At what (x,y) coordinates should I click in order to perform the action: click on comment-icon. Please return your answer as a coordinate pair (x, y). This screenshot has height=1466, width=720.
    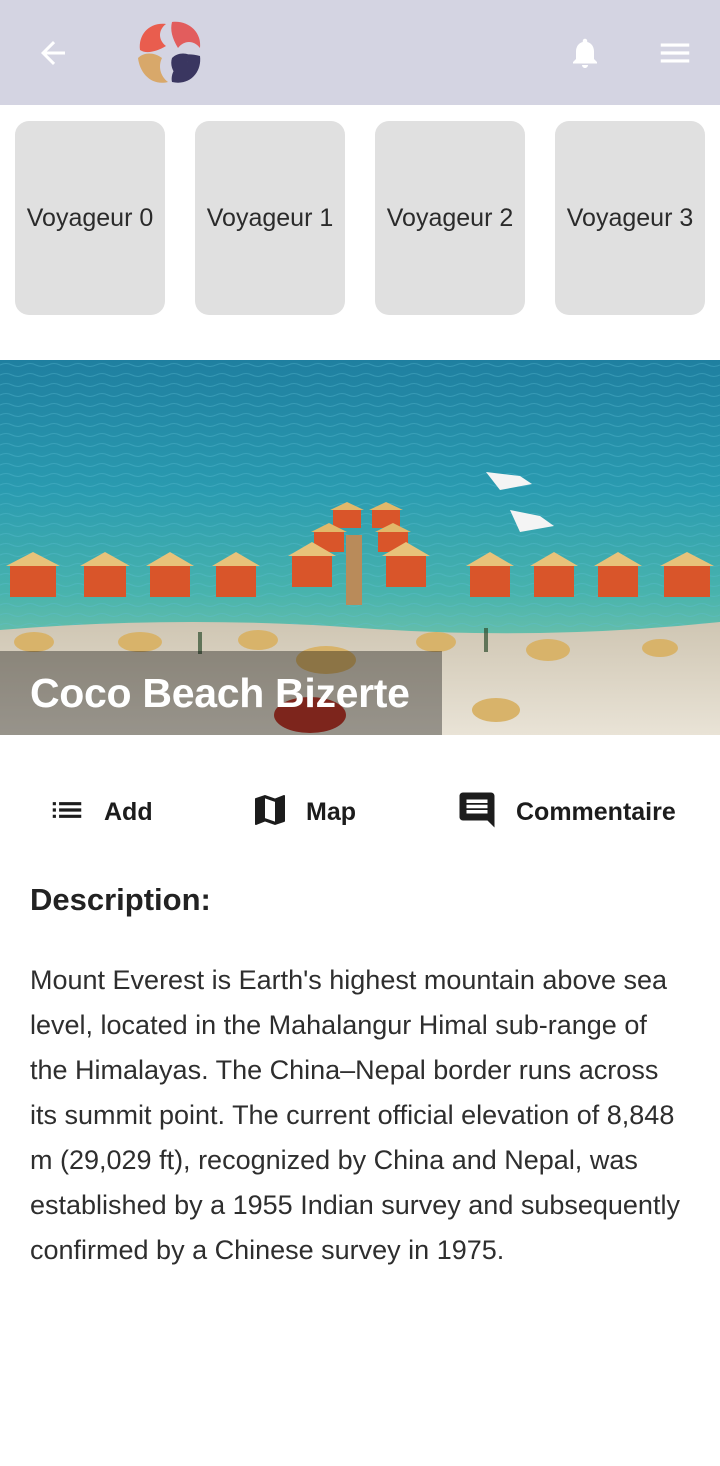
    Looking at the image, I should click on (477, 812).